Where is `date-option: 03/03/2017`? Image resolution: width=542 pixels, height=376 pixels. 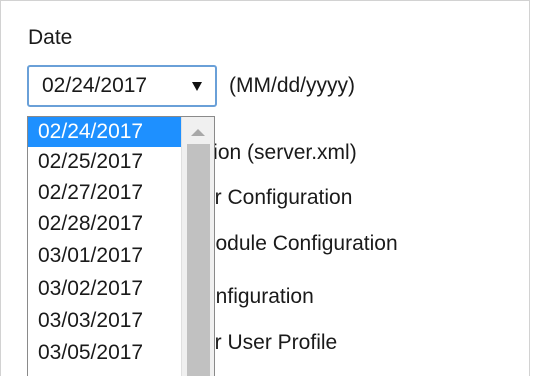 date-option: 03/03/2017 is located at coordinates (105, 321).